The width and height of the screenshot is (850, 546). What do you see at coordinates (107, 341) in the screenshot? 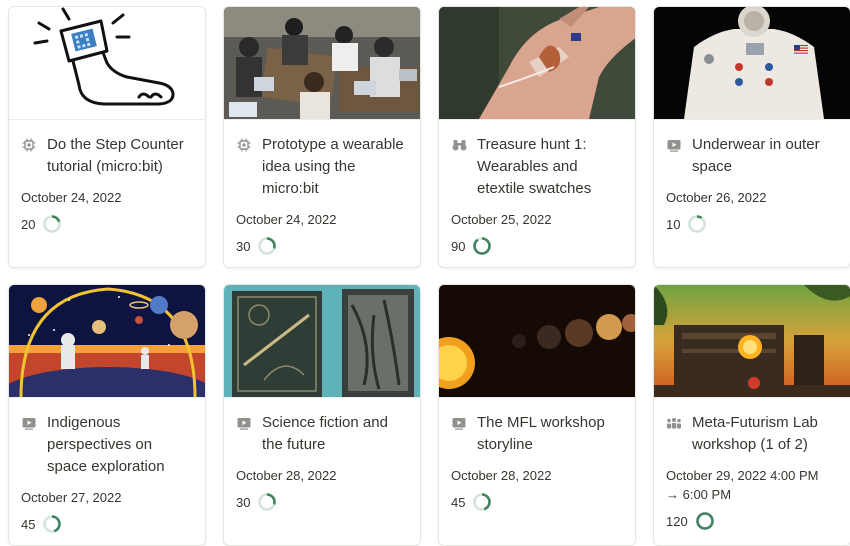
I see `card-cover-space-art` at bounding box center [107, 341].